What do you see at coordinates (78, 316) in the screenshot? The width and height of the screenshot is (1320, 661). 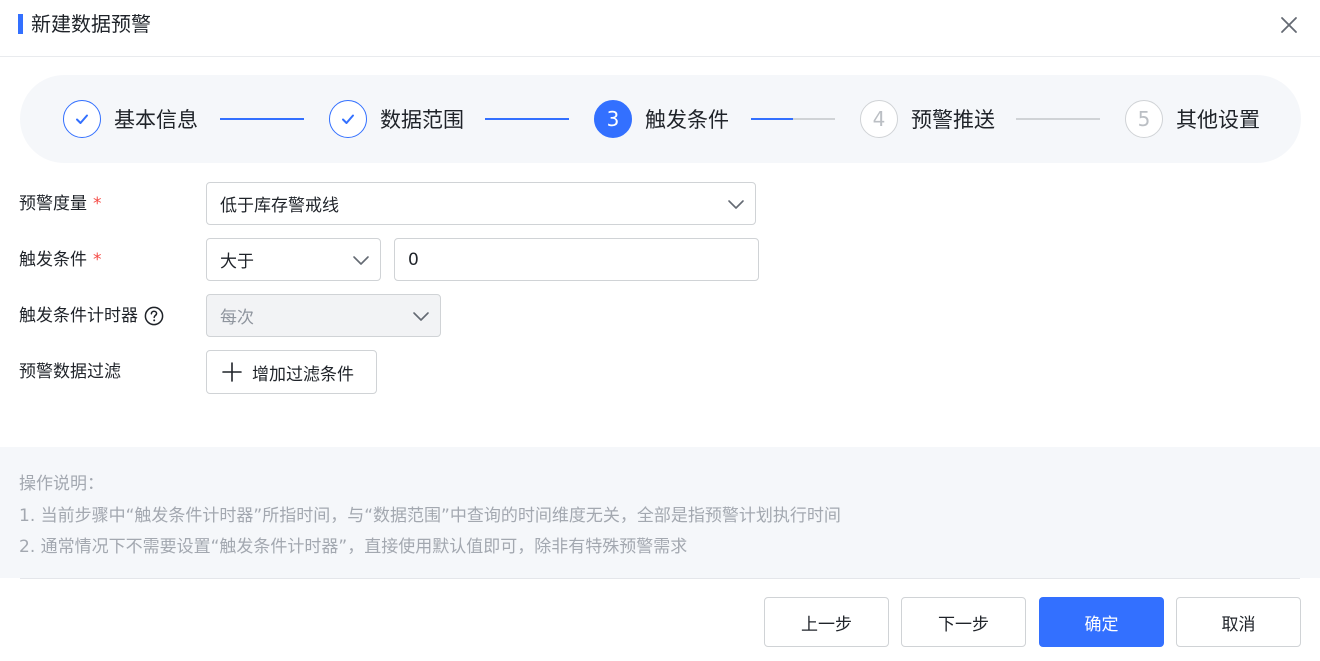 I see `timer-label-text: 触发条件计时器` at bounding box center [78, 316].